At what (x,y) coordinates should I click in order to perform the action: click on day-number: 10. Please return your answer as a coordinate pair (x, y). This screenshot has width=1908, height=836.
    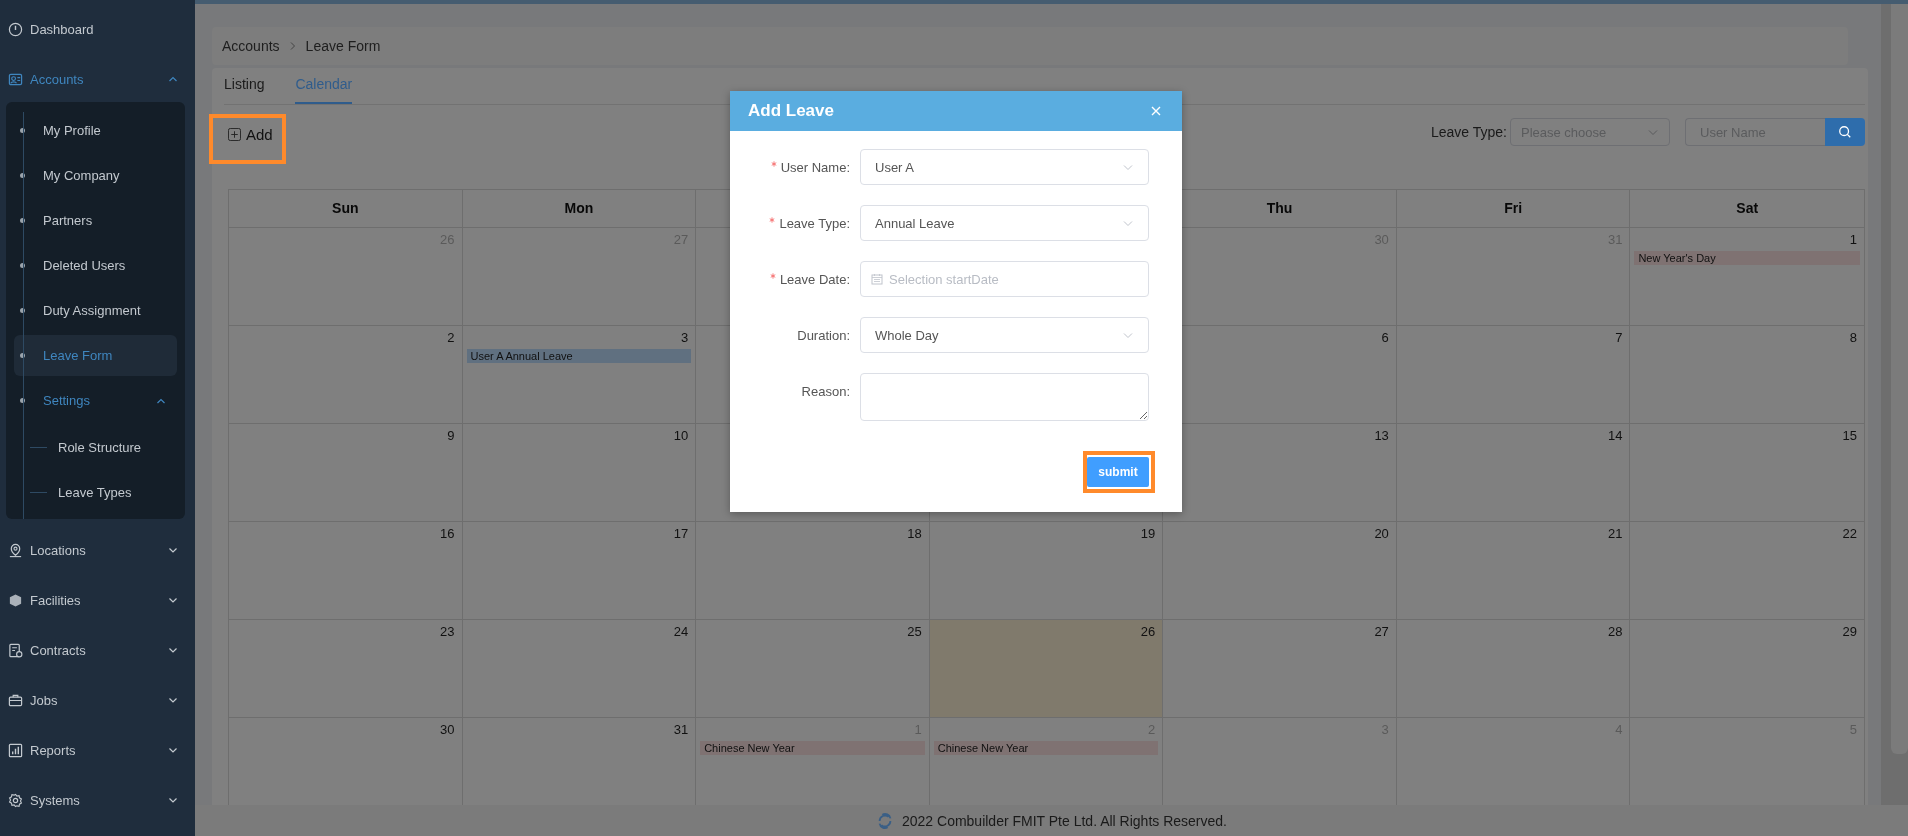
    Looking at the image, I should click on (681, 436).